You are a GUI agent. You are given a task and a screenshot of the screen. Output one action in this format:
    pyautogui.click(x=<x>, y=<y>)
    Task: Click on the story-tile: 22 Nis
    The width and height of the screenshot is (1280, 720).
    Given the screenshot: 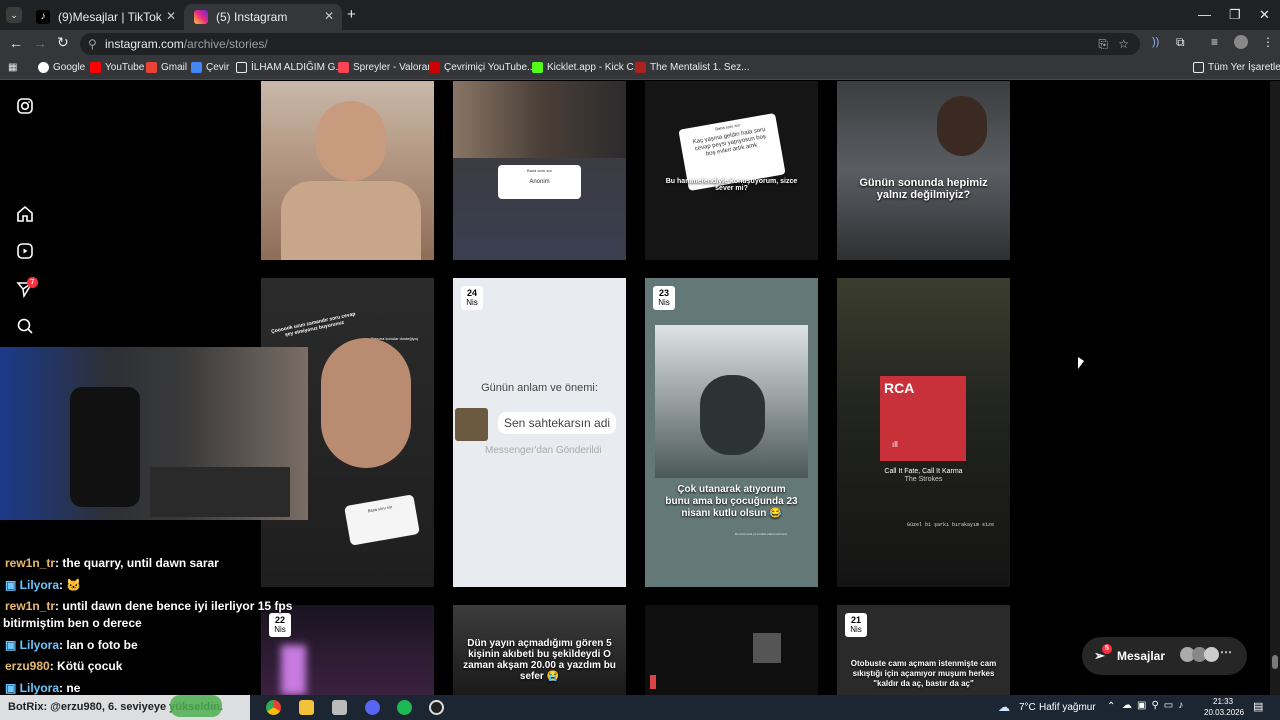 What is the action you would take?
    pyautogui.click(x=347, y=650)
    